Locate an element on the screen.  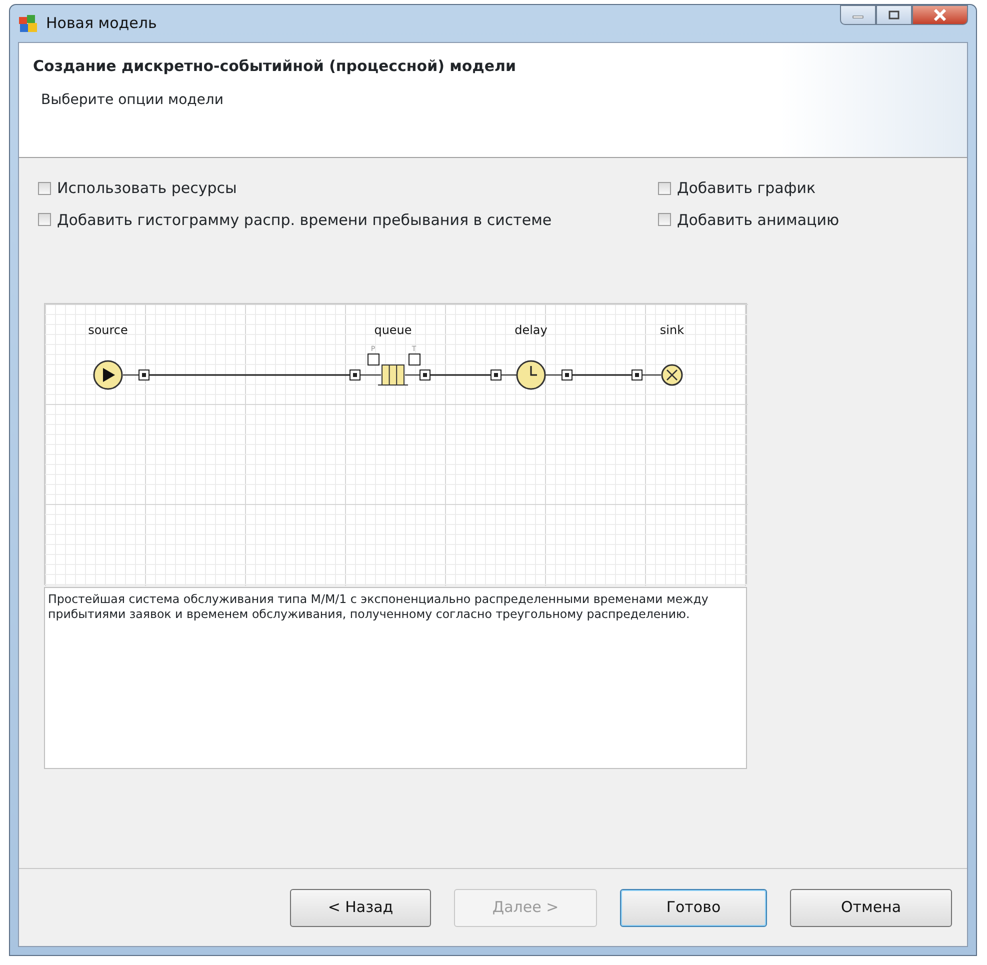
dialog-button: Готово is located at coordinates (693, 907).